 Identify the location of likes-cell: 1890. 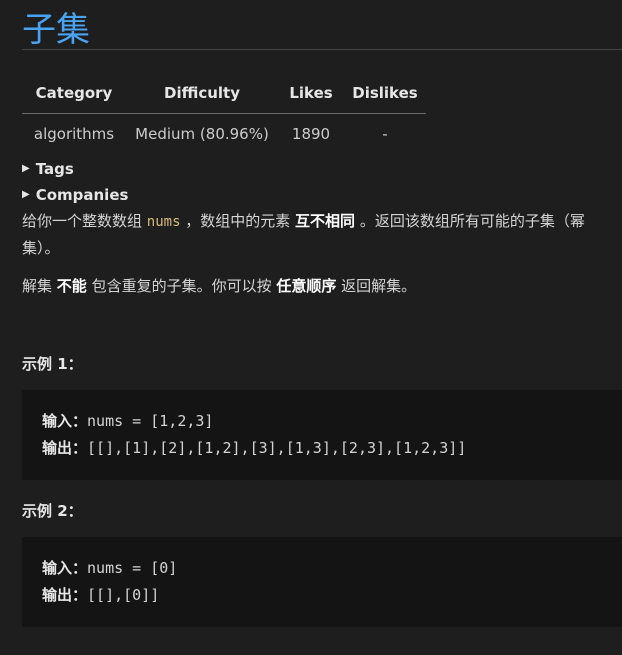
(311, 134).